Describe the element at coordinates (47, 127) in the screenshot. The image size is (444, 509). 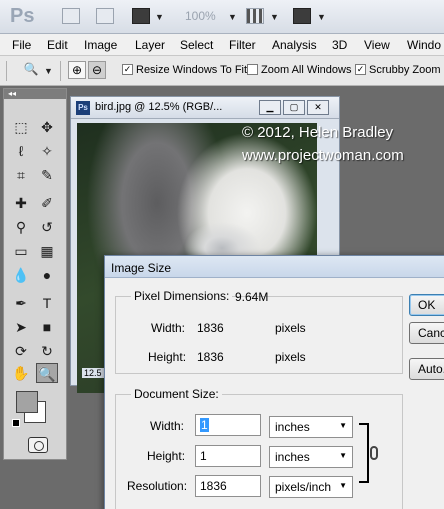
I see `move-tool-icon: ✥` at that location.